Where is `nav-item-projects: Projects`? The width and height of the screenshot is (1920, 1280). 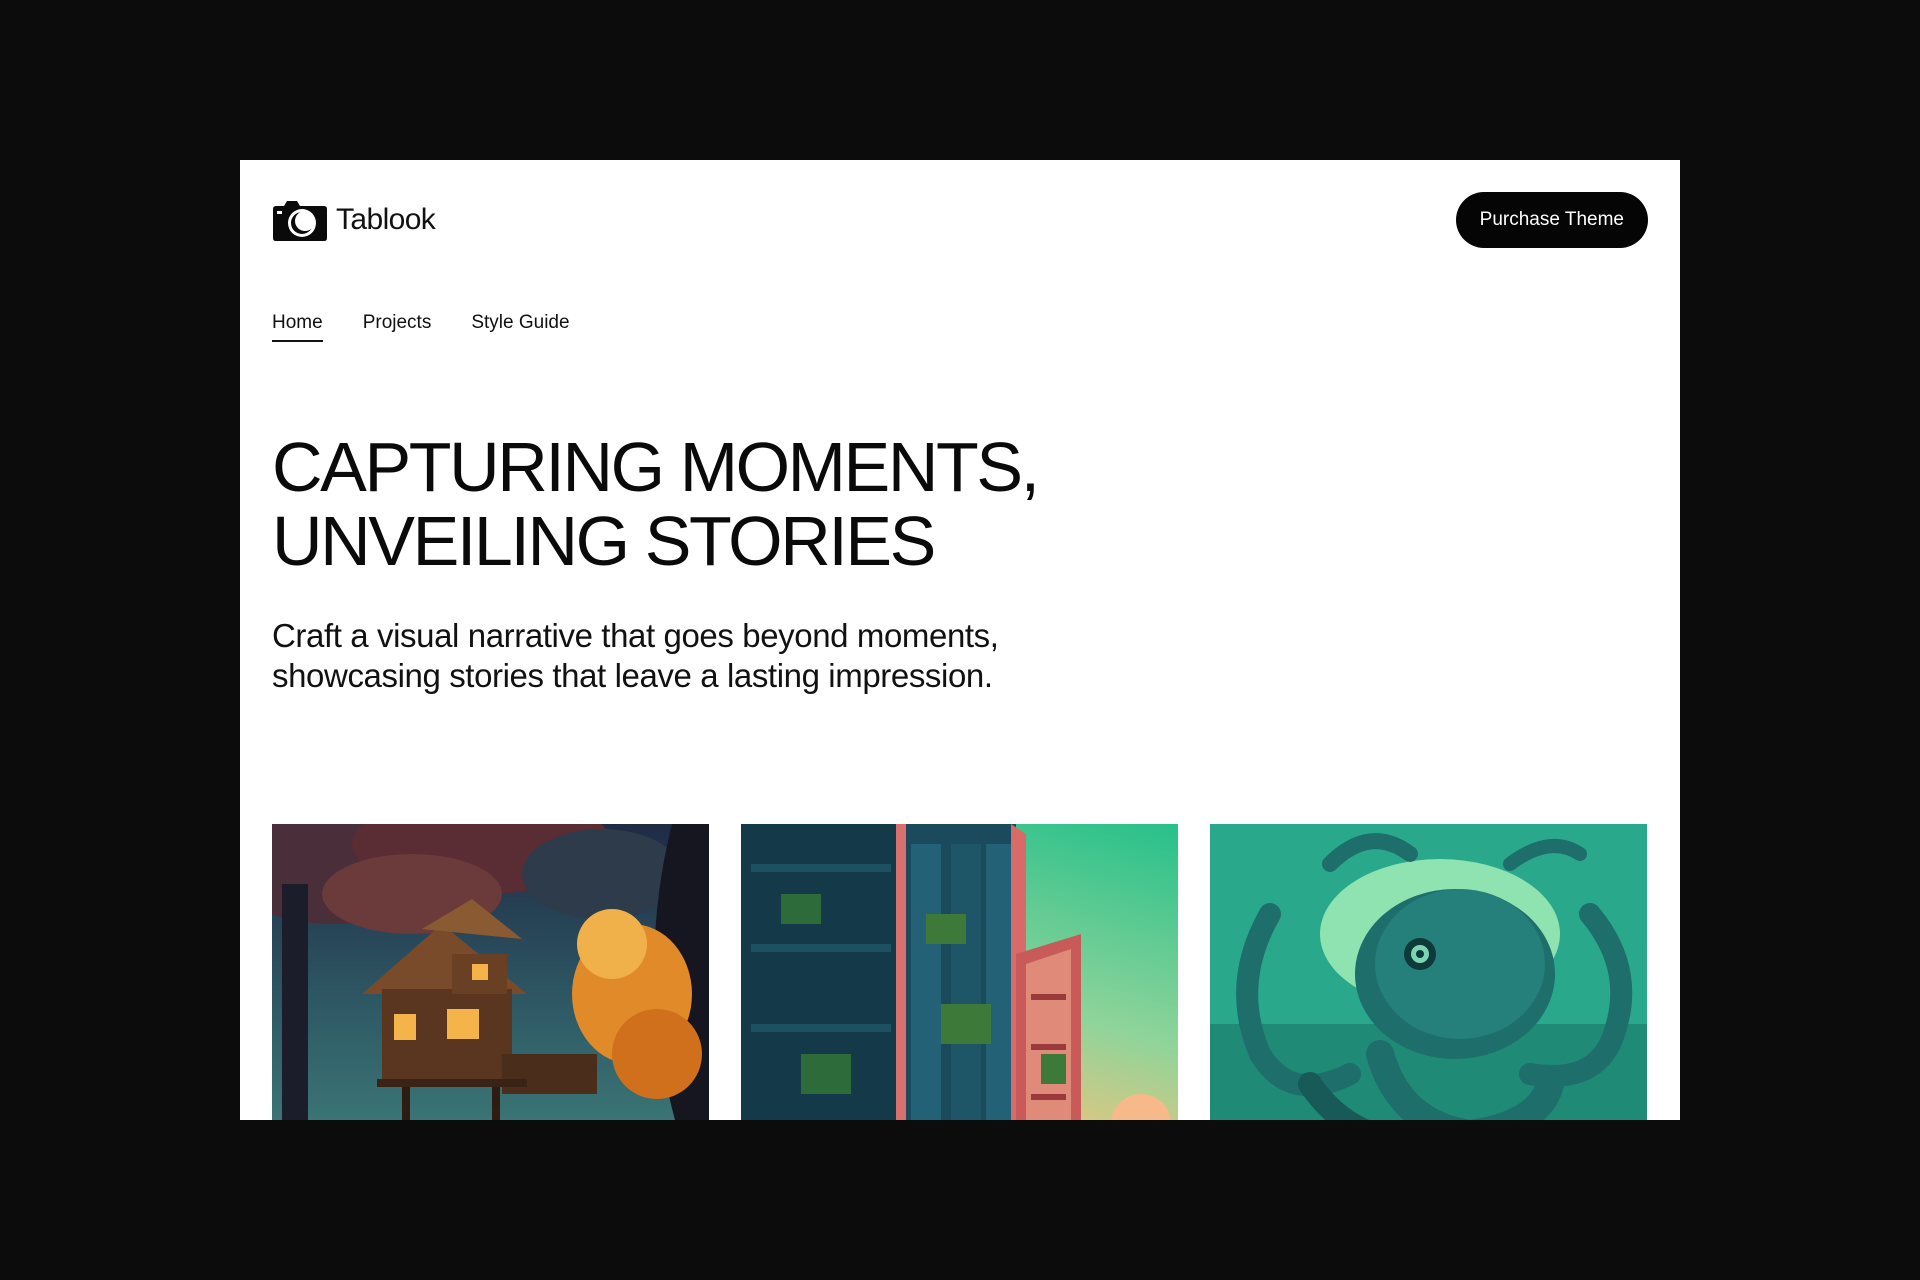
nav-item-projects: Projects is located at coordinates (397, 327).